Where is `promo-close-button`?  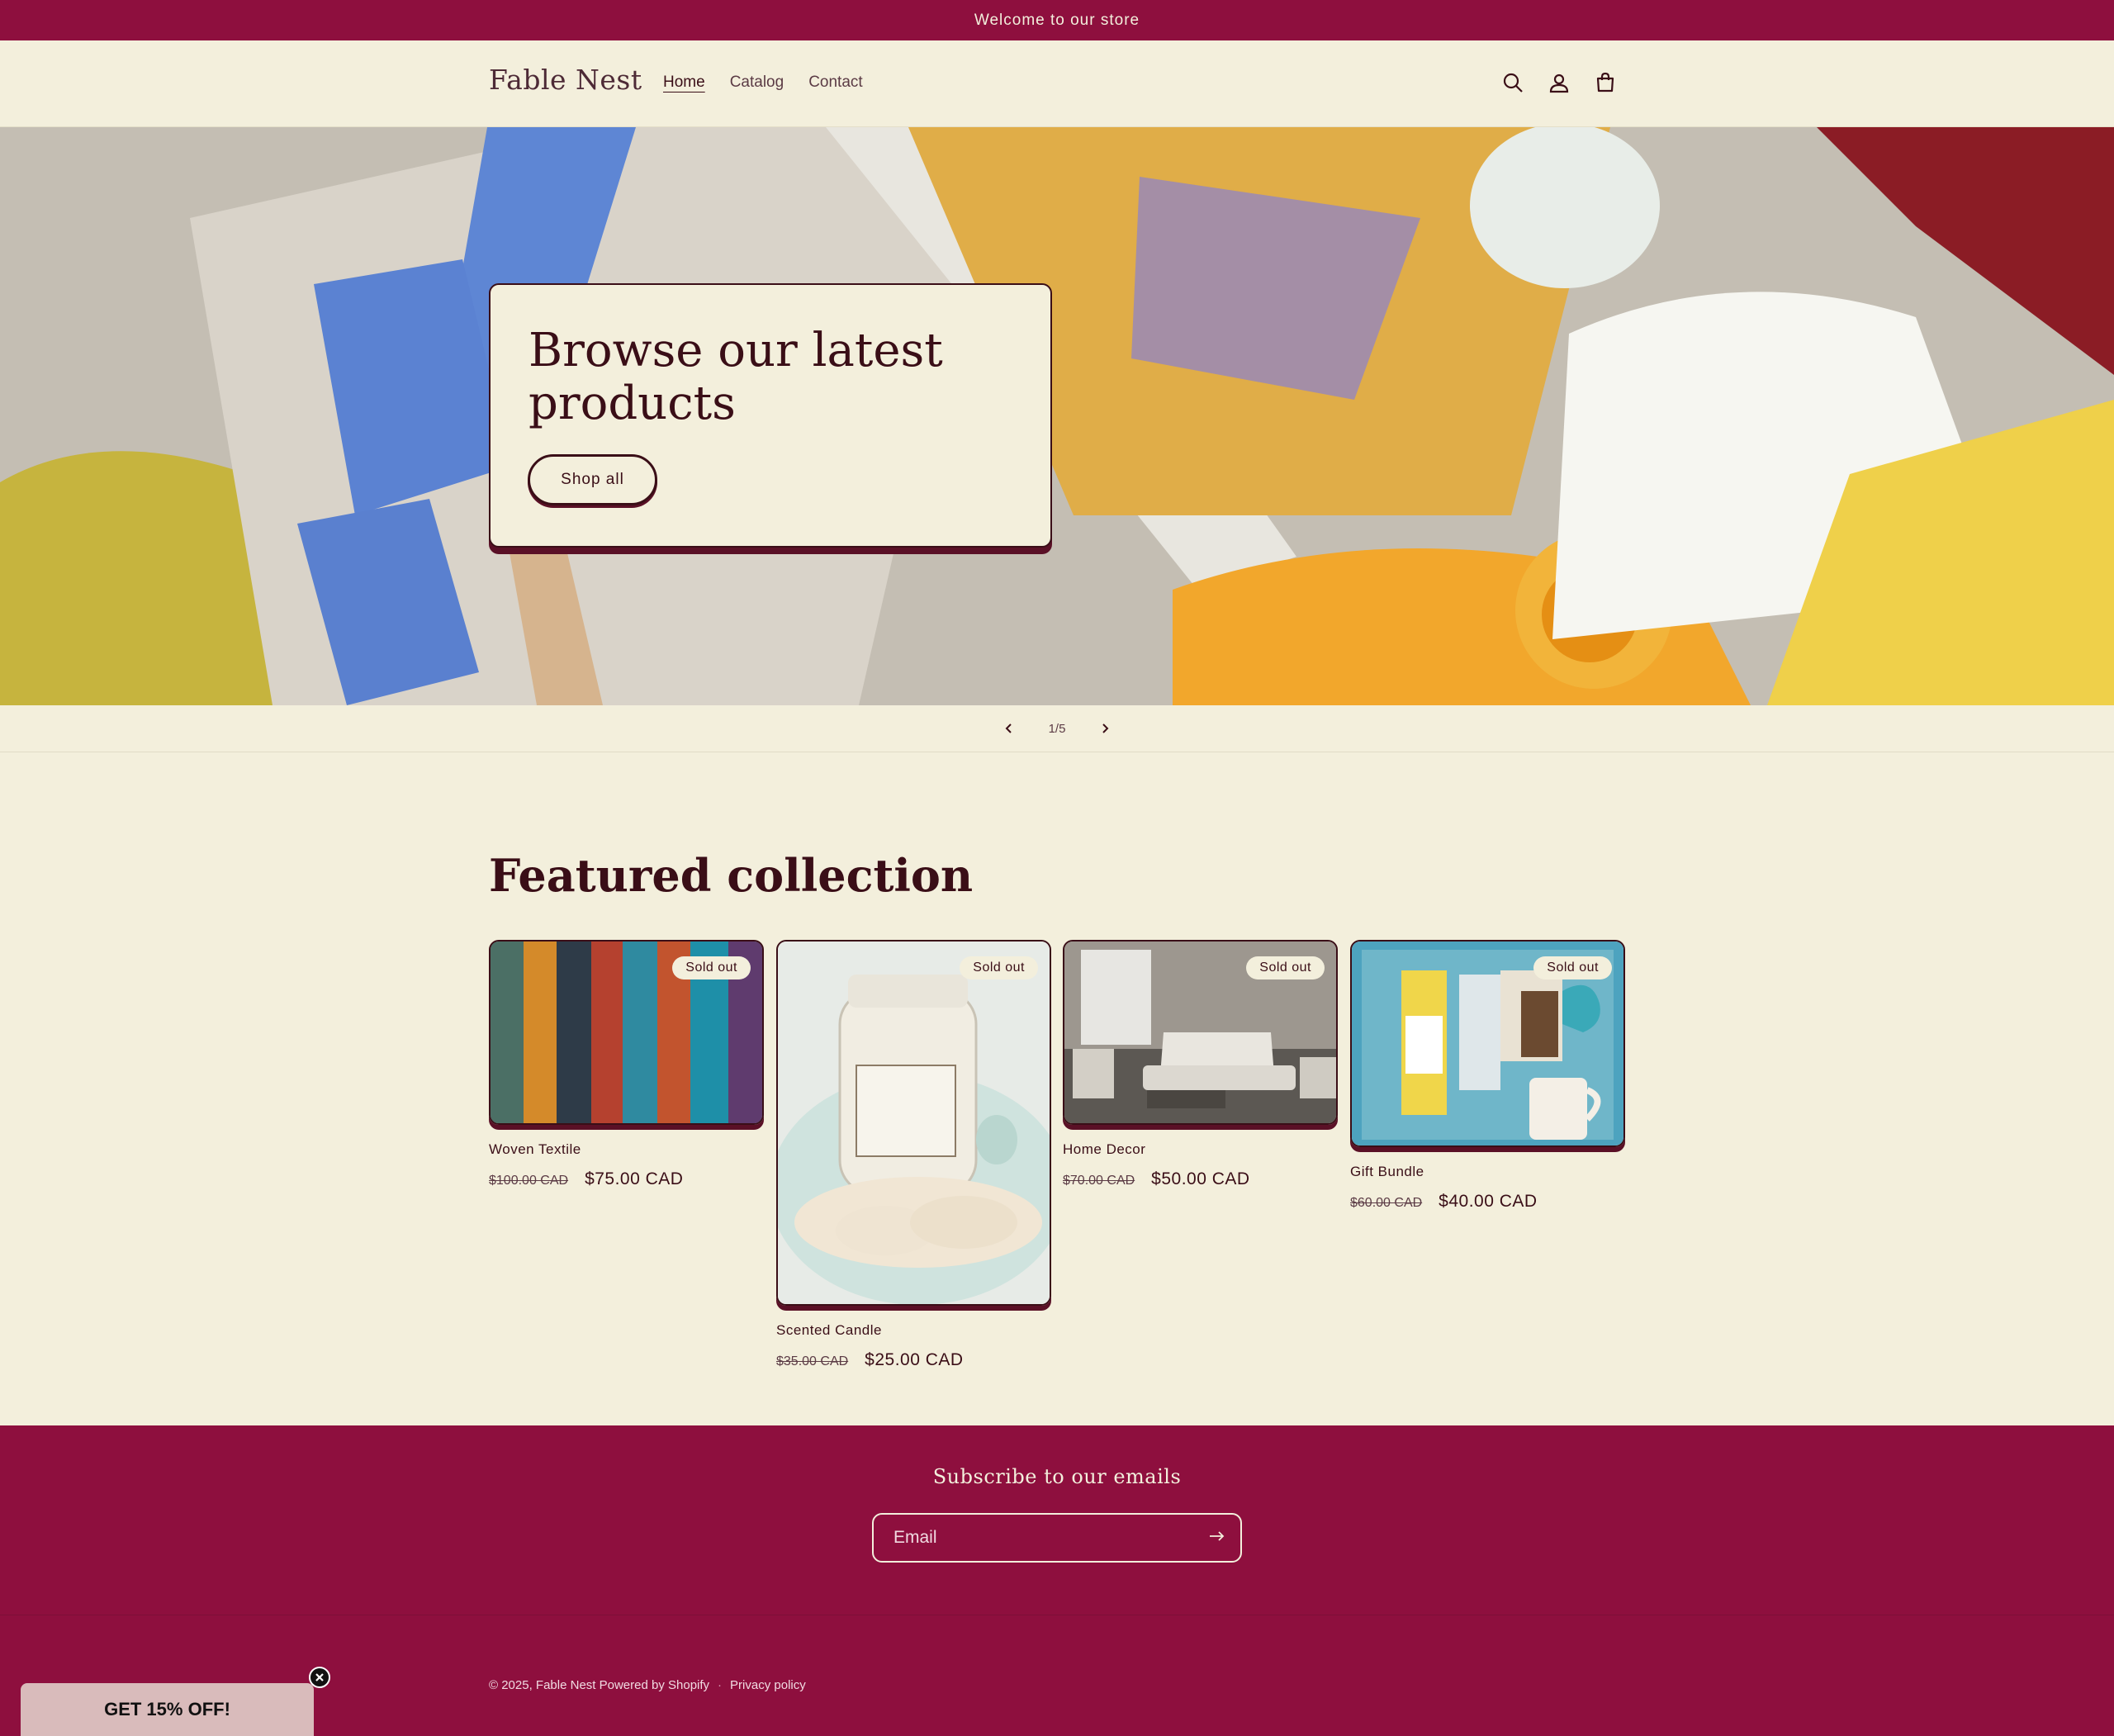 promo-close-button is located at coordinates (319, 1677).